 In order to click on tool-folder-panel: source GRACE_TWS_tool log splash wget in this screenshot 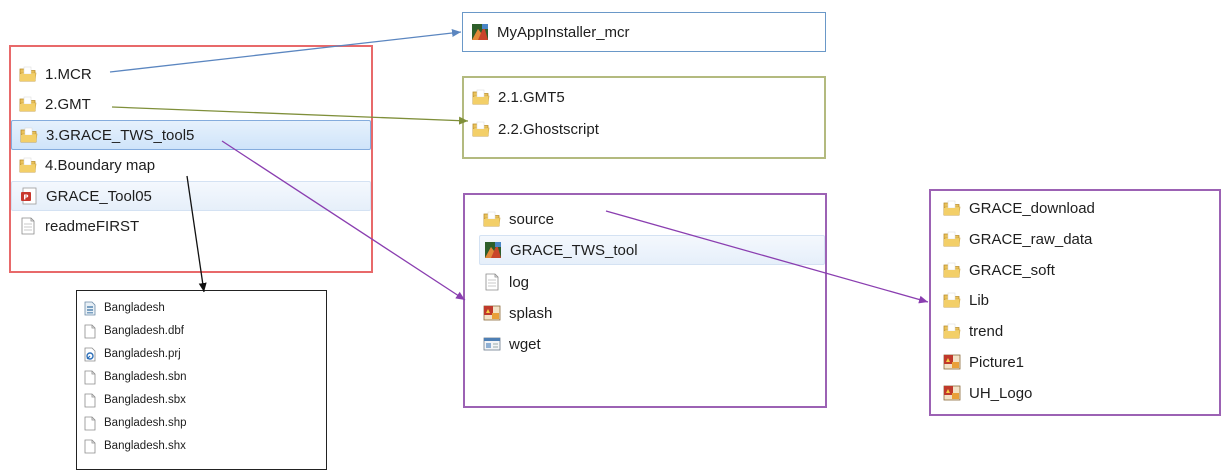, I will do `click(645, 300)`.